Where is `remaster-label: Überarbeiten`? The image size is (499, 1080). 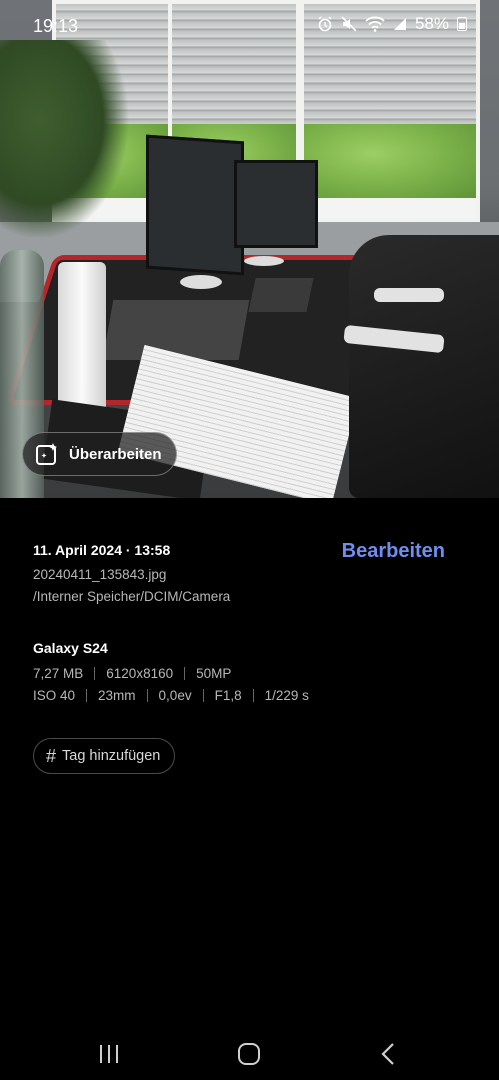 remaster-label: Überarbeiten is located at coordinates (115, 454).